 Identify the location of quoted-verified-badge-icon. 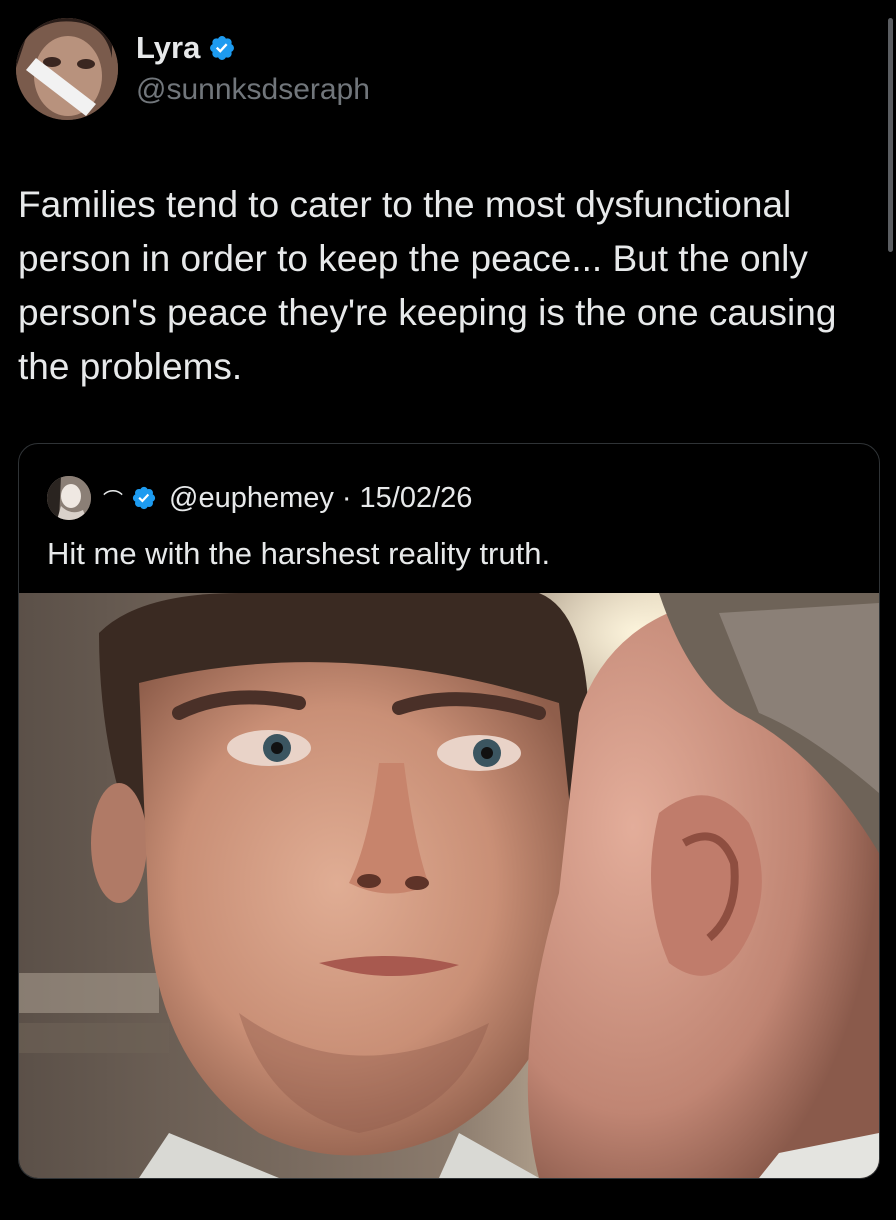
(144, 498).